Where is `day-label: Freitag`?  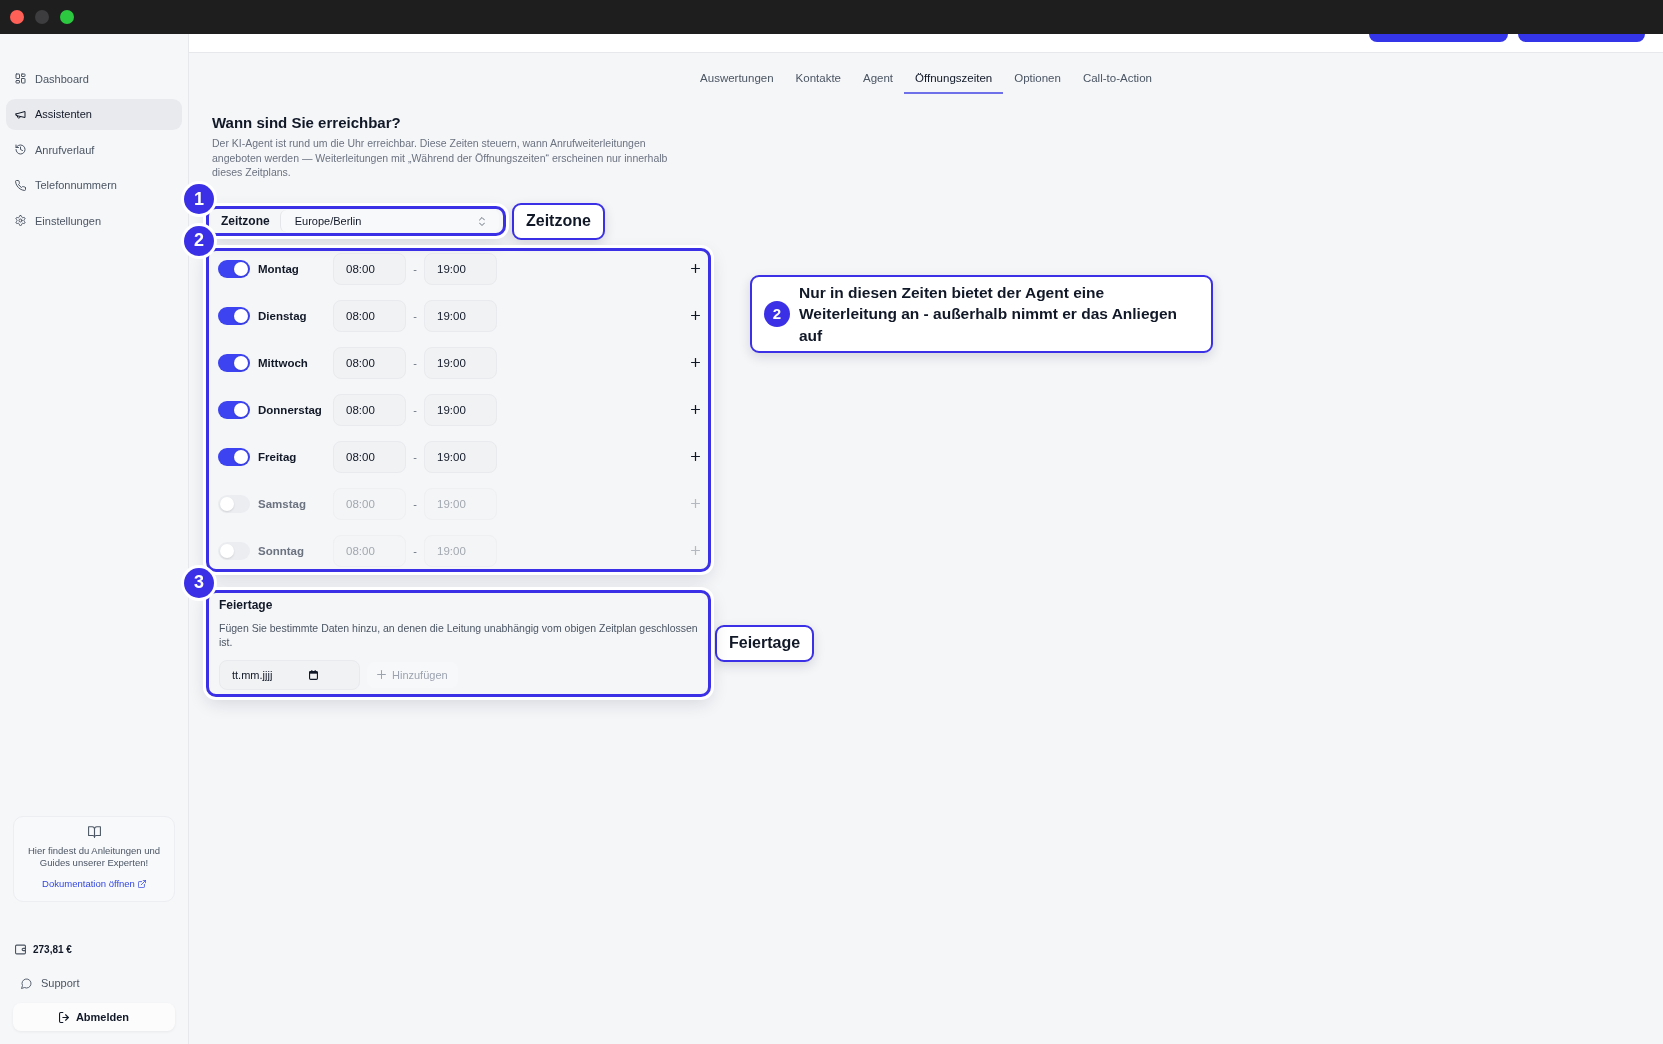
day-label: Freitag is located at coordinates (278, 456).